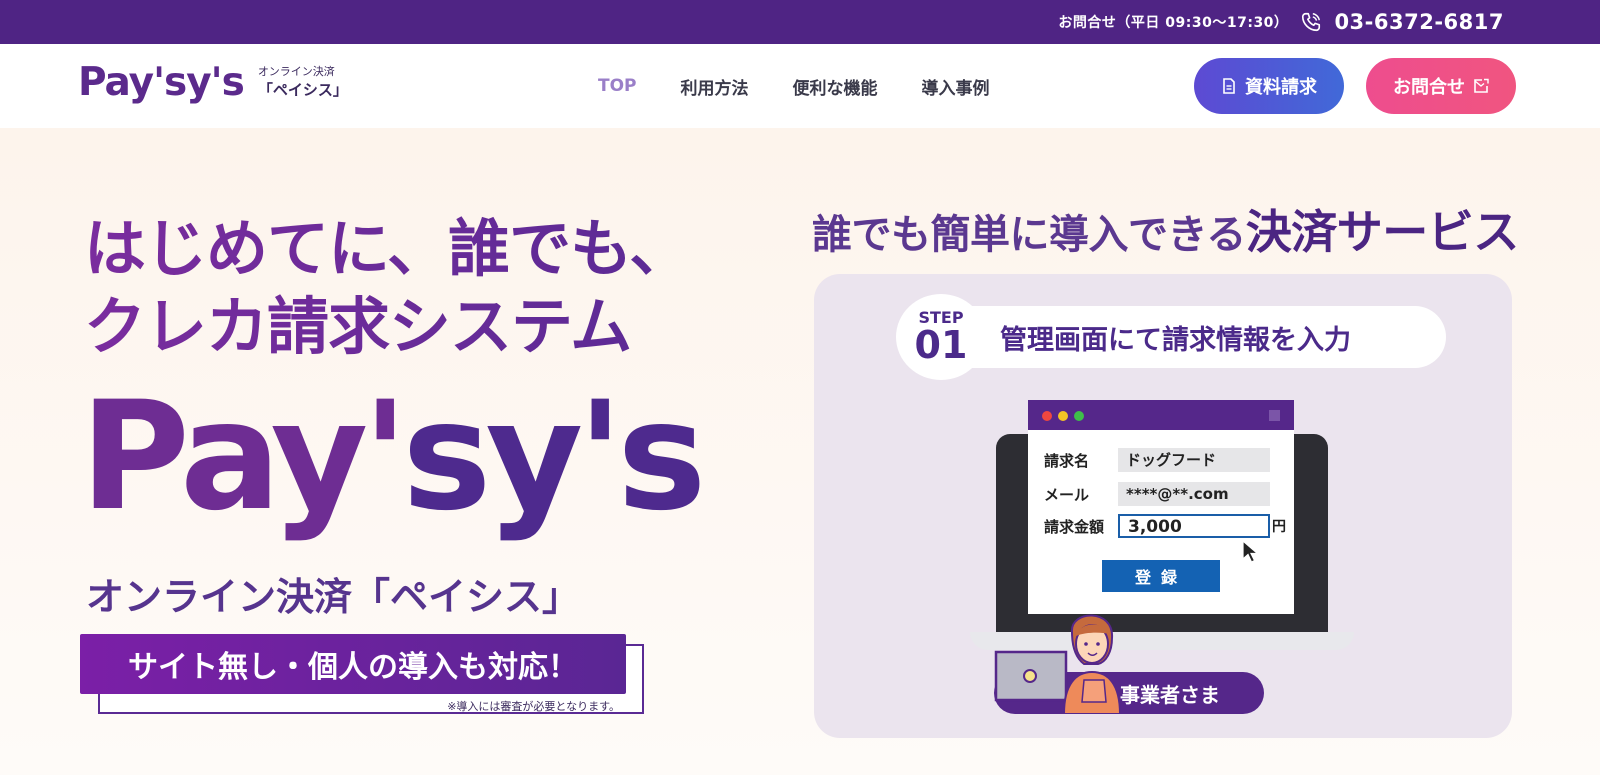  Describe the element at coordinates (1047, 416) in the screenshot. I see `window-close-dot-icon` at that location.